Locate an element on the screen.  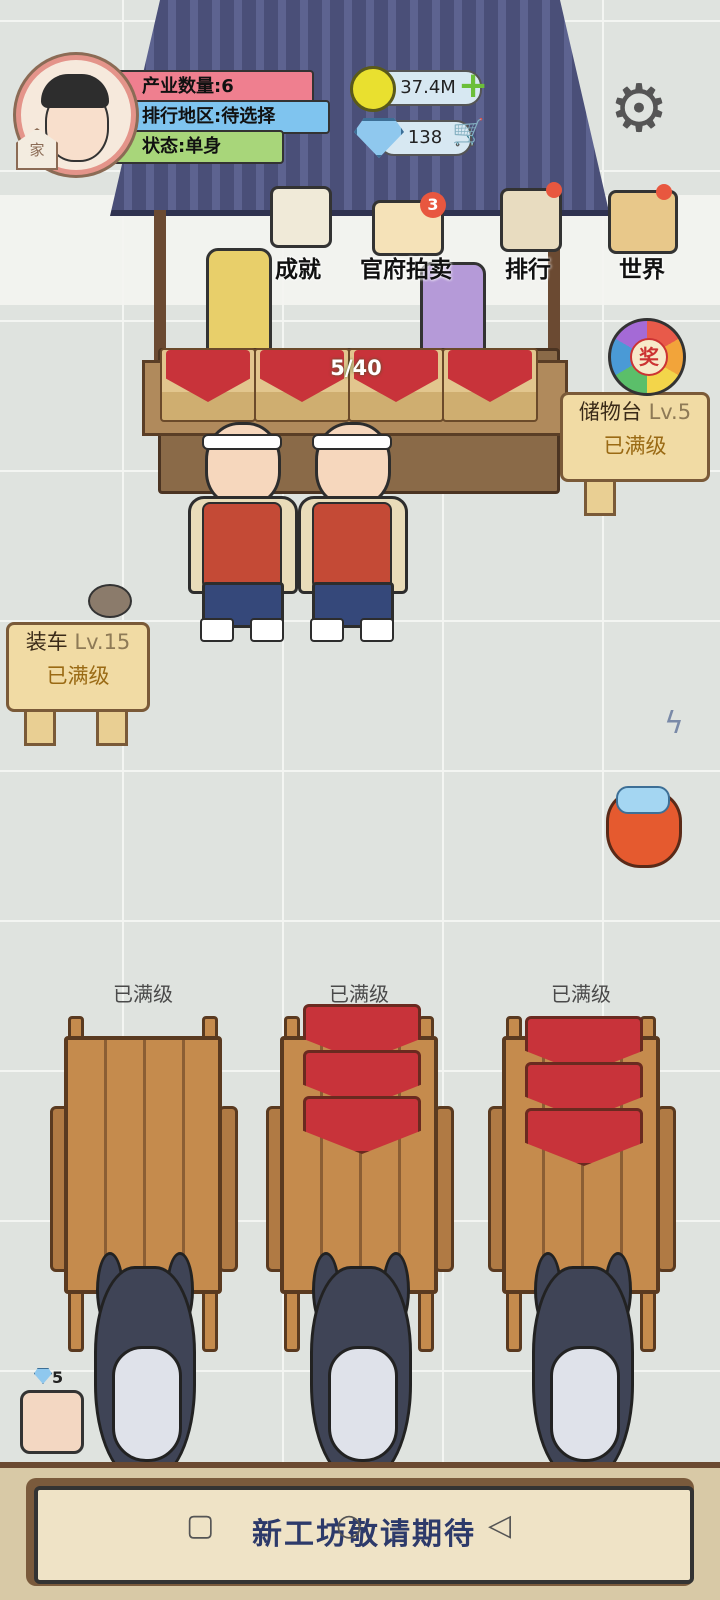
auction-badge: 3 is located at coordinates (433, 205).